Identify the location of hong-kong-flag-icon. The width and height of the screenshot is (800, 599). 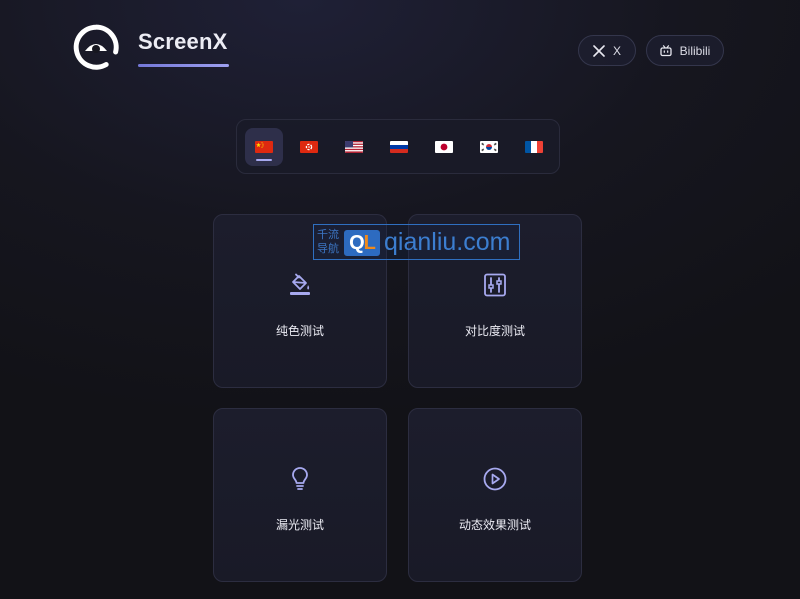
(309, 147).